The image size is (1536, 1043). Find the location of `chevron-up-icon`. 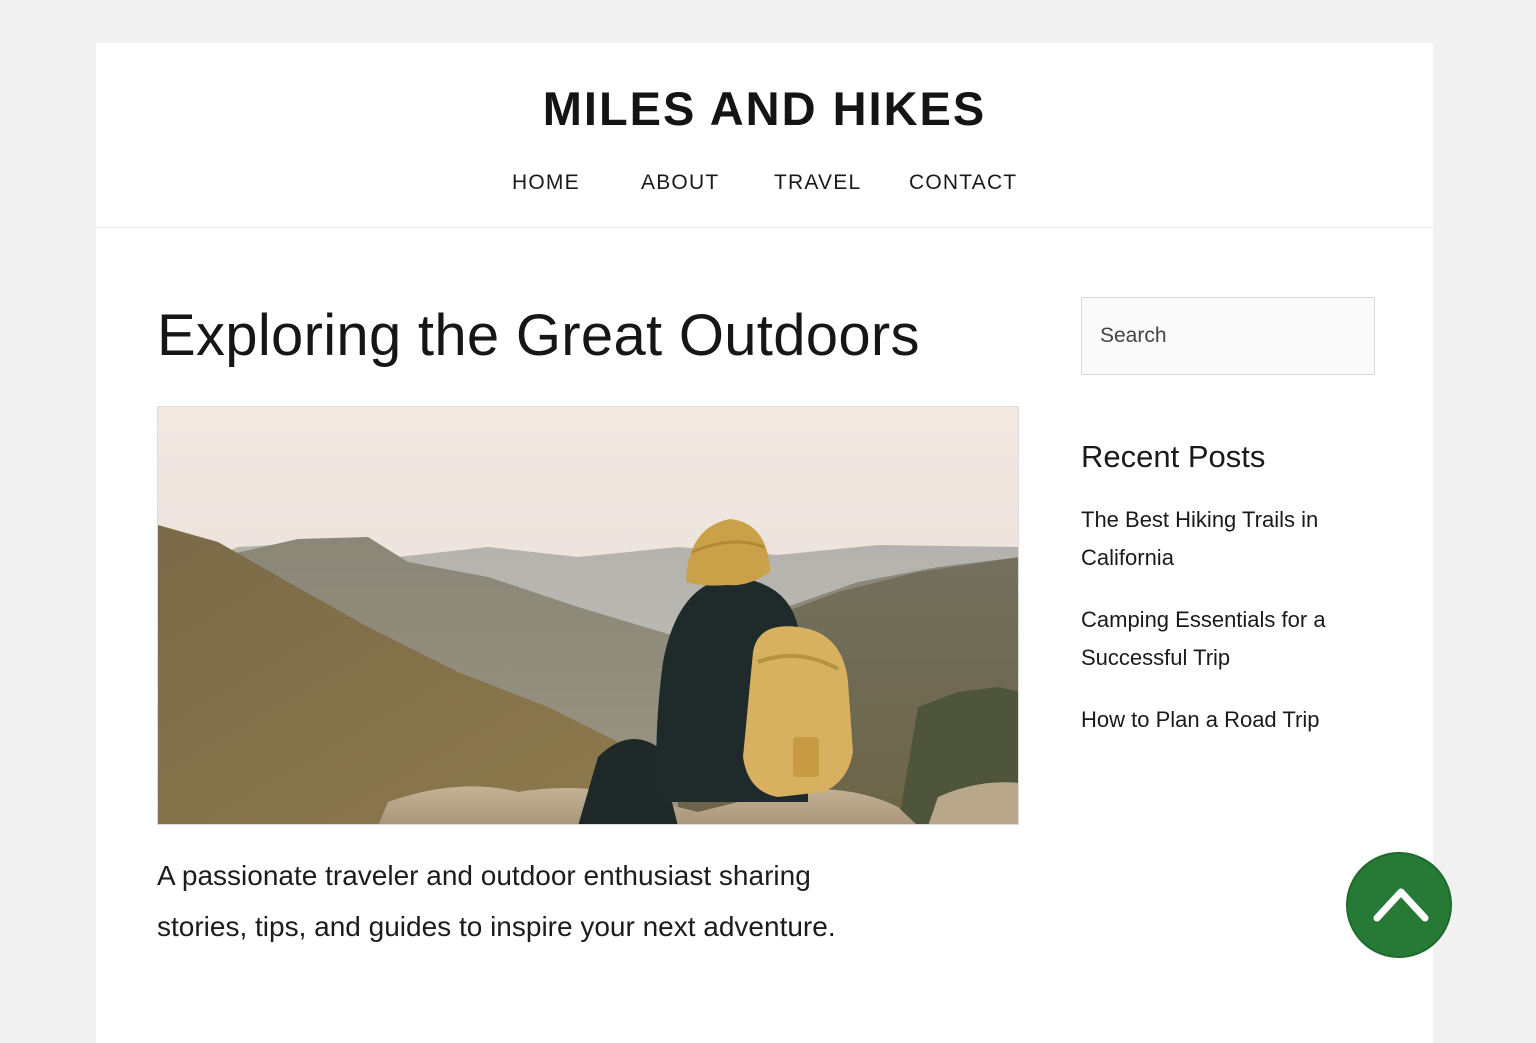

chevron-up-icon is located at coordinates (1401, 905).